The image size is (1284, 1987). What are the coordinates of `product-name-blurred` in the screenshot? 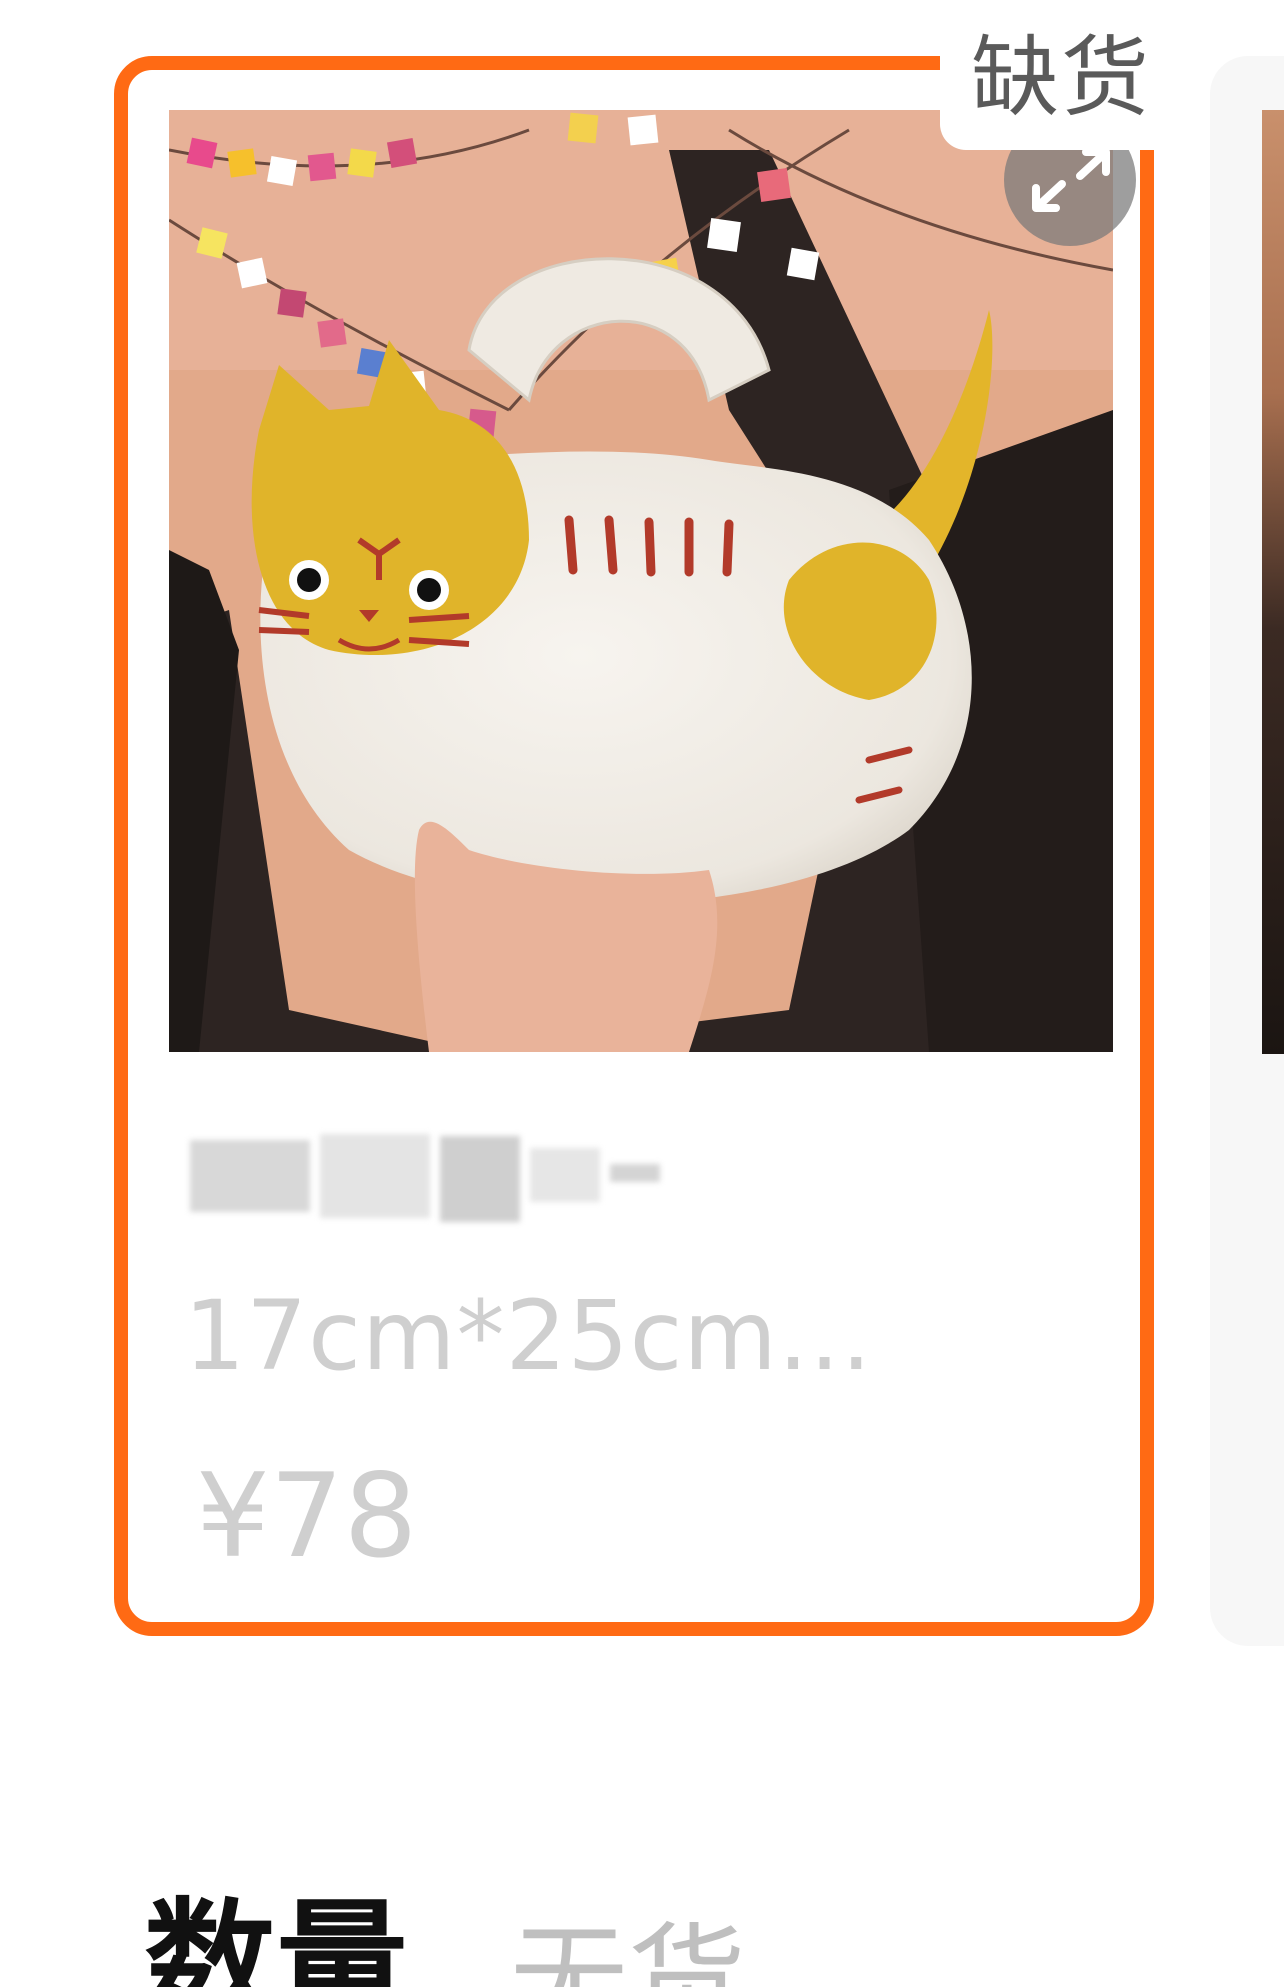 It's located at (428, 1179).